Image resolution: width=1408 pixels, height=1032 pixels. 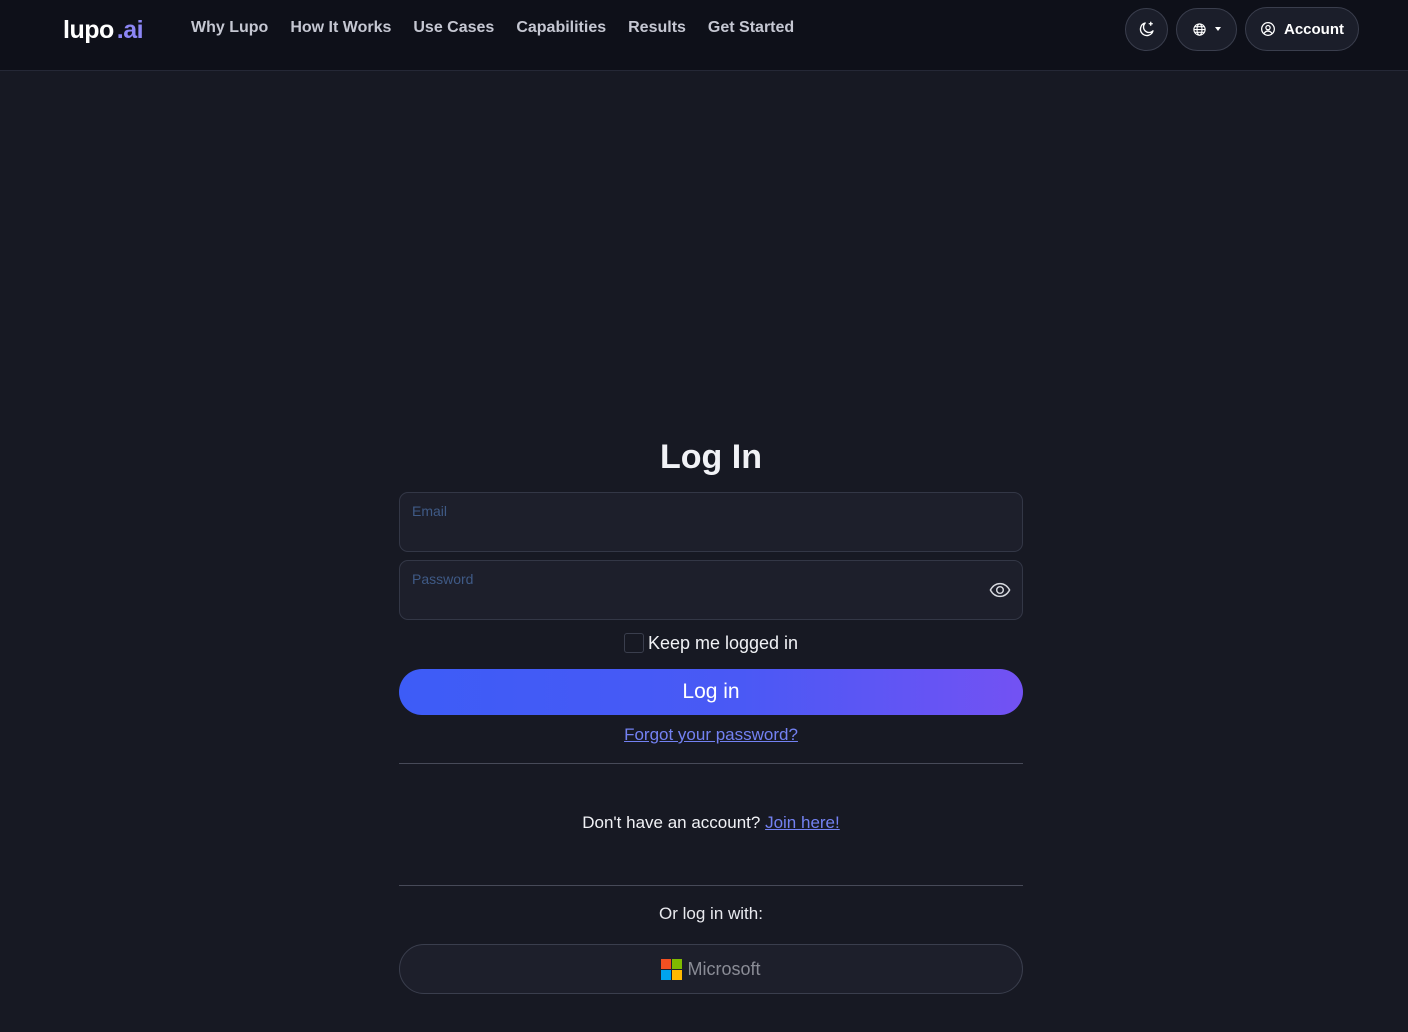 I want to click on login-button: Log in, so click(x=711, y=692).